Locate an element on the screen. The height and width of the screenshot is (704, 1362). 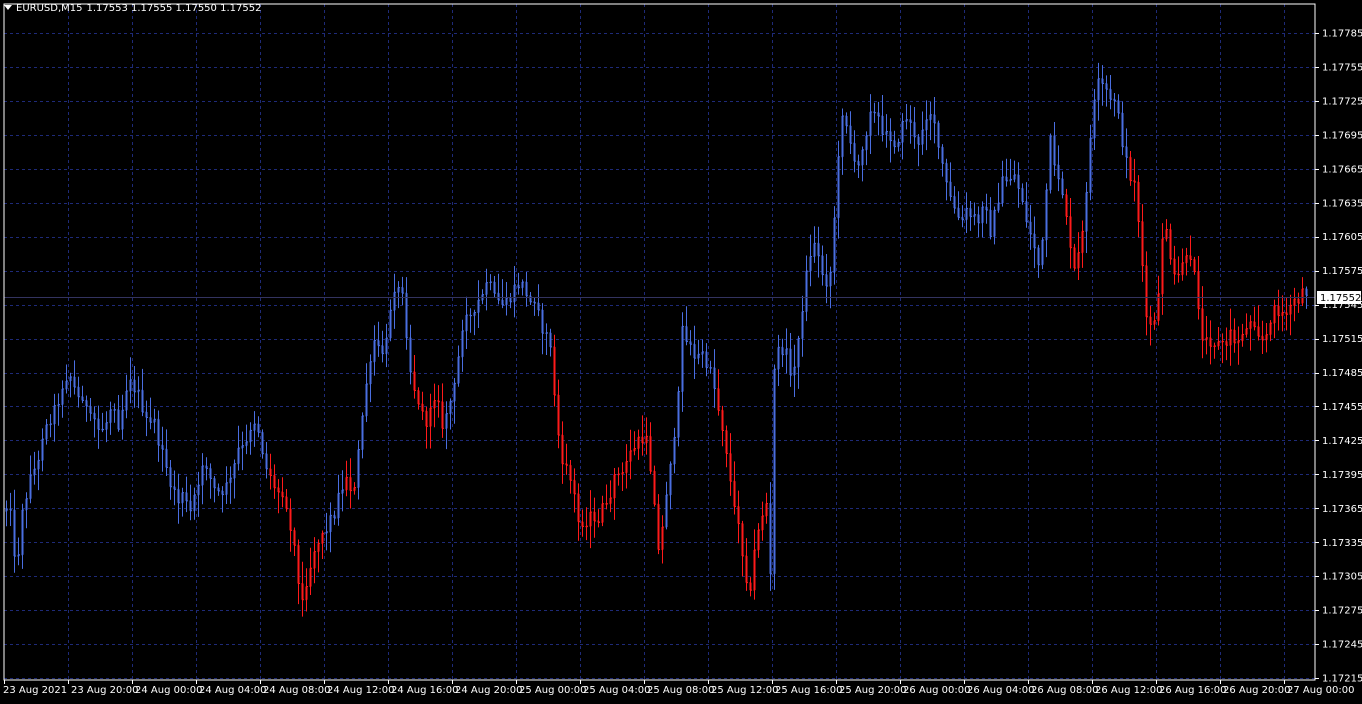
dropdown-triangle-icon is located at coordinates (8, 7).